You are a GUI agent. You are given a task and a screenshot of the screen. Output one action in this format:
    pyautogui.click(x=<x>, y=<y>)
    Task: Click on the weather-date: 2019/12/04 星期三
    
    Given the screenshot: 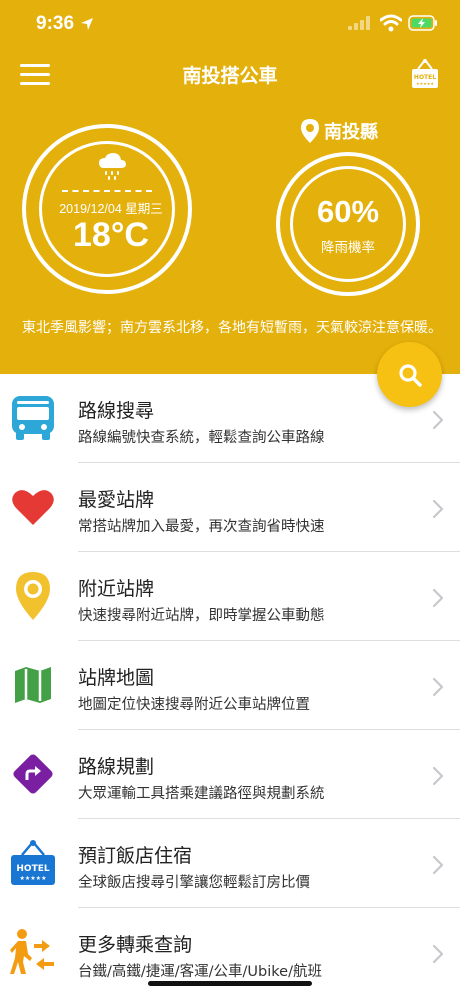 What is the action you would take?
    pyautogui.click(x=111, y=209)
    